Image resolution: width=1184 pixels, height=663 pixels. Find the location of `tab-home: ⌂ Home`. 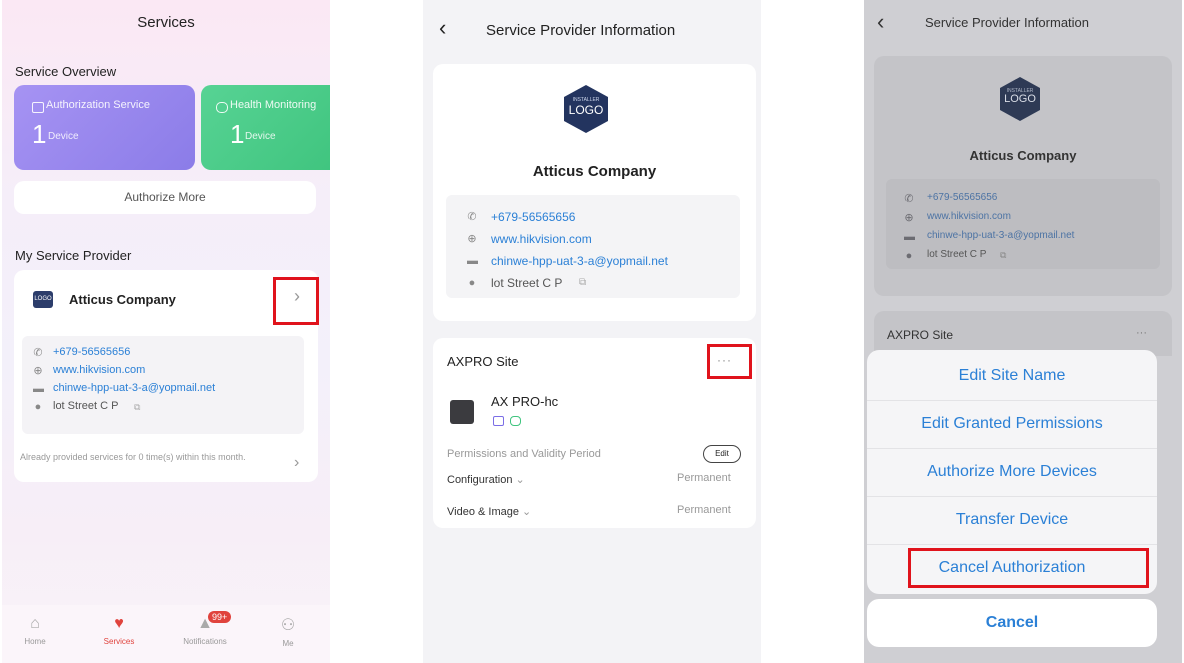

tab-home: ⌂ Home is located at coordinates (35, 630).